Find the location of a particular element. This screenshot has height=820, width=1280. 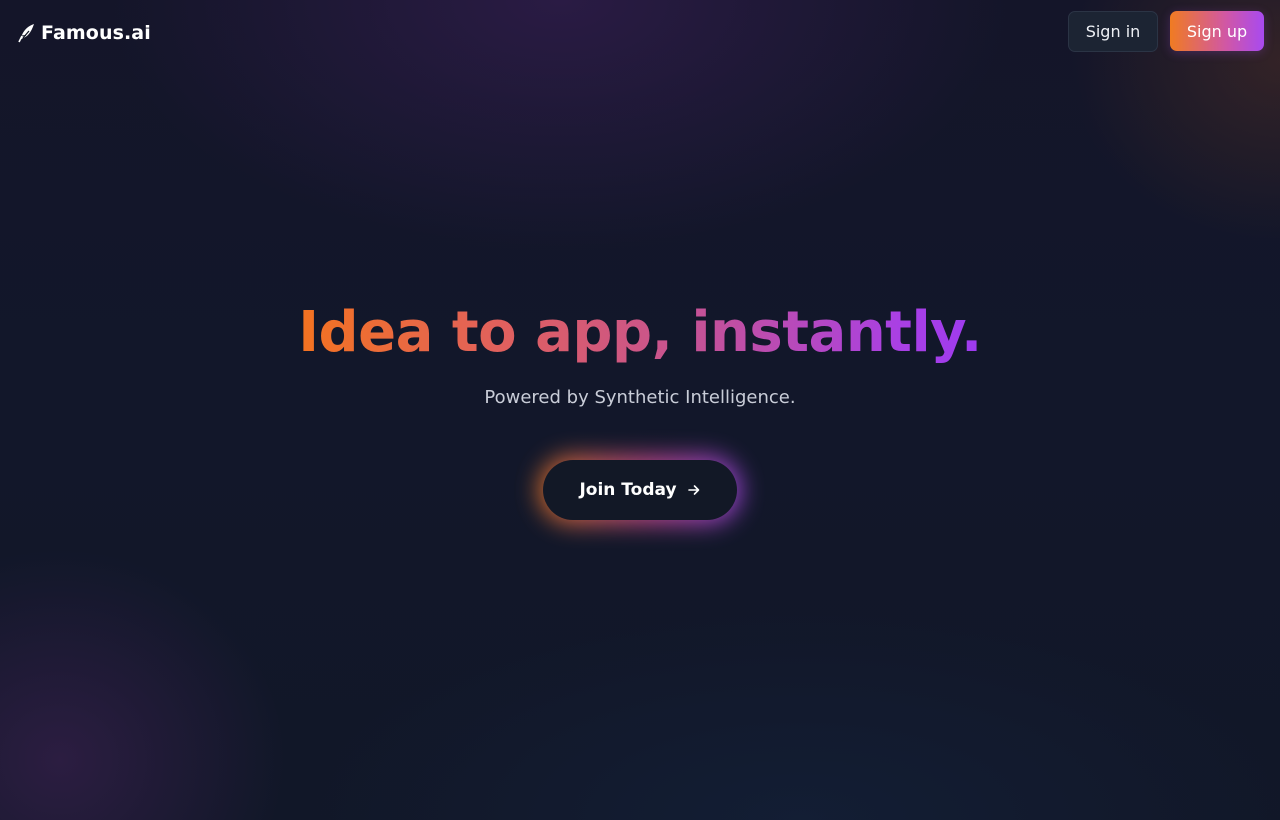

hero-title-text: Idea to app, instantly. is located at coordinates (640, 332).